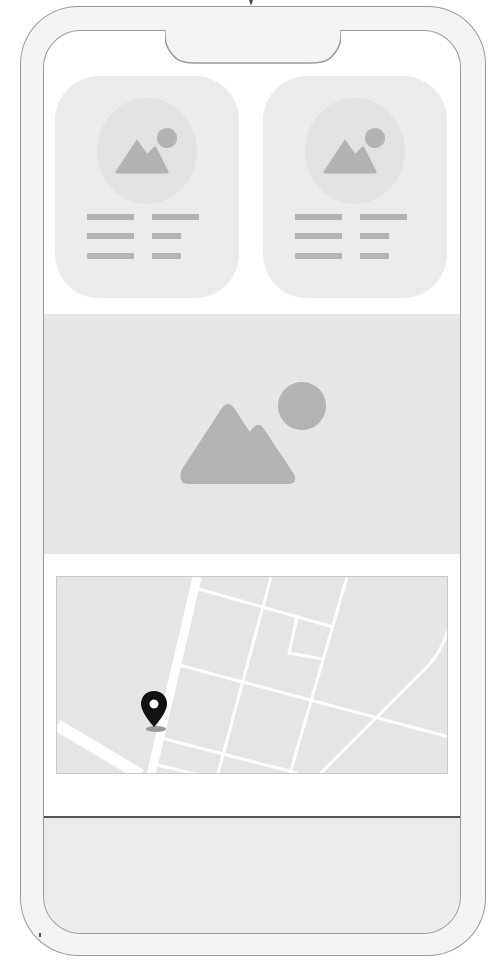  I want to click on map-pin-icon, so click(154, 711).